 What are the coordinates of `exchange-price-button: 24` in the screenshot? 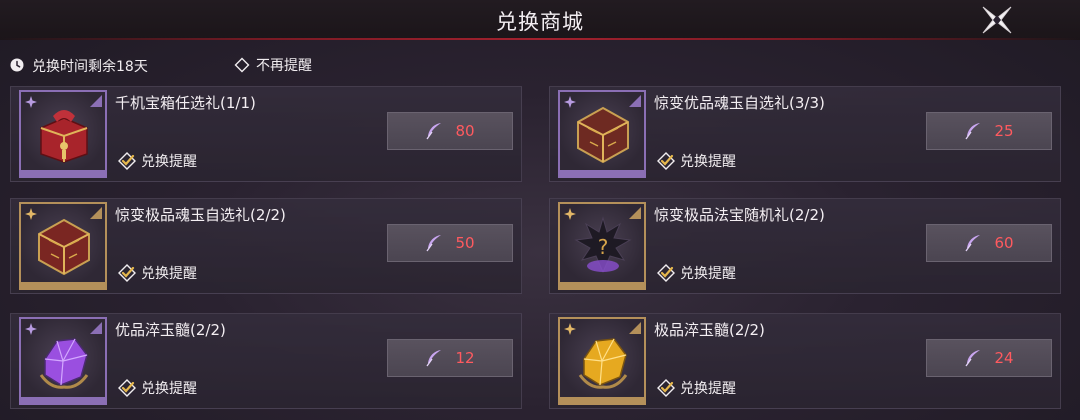 It's located at (989, 358).